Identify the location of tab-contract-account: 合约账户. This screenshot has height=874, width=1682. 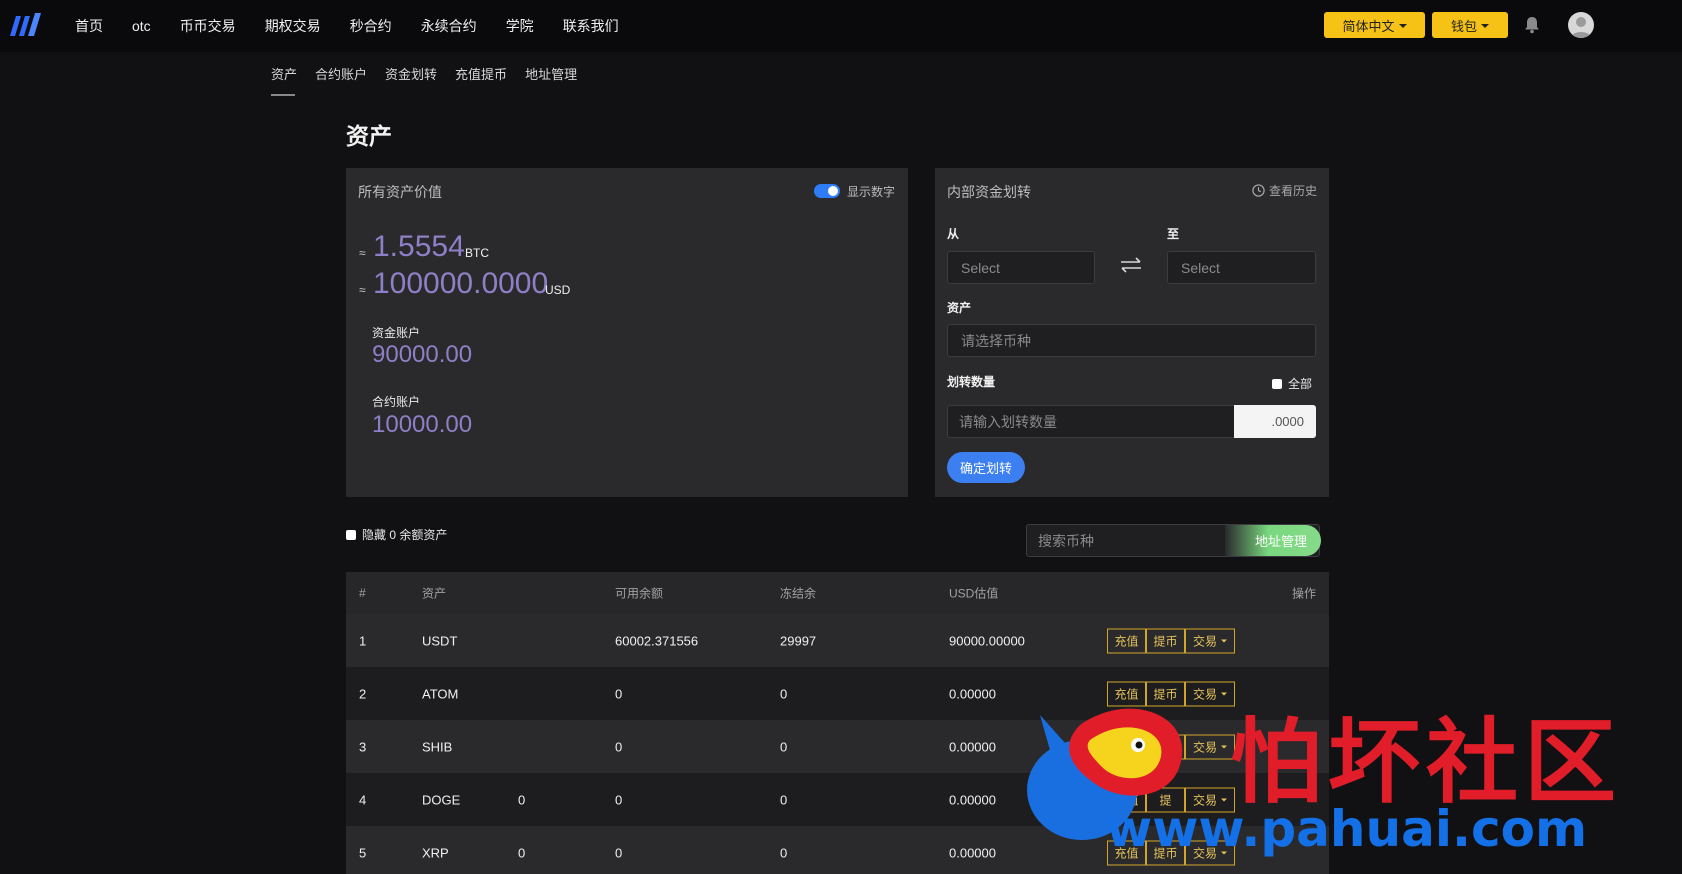
(341, 73).